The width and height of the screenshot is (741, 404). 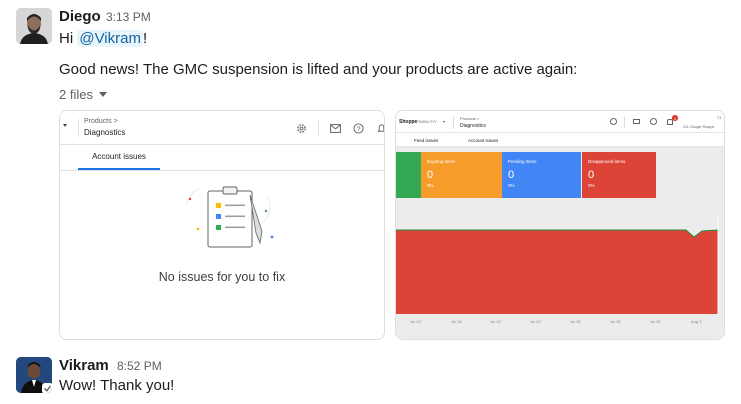 I want to click on gmc-header: Products > Diagnostics ?, so click(x=222, y=128).